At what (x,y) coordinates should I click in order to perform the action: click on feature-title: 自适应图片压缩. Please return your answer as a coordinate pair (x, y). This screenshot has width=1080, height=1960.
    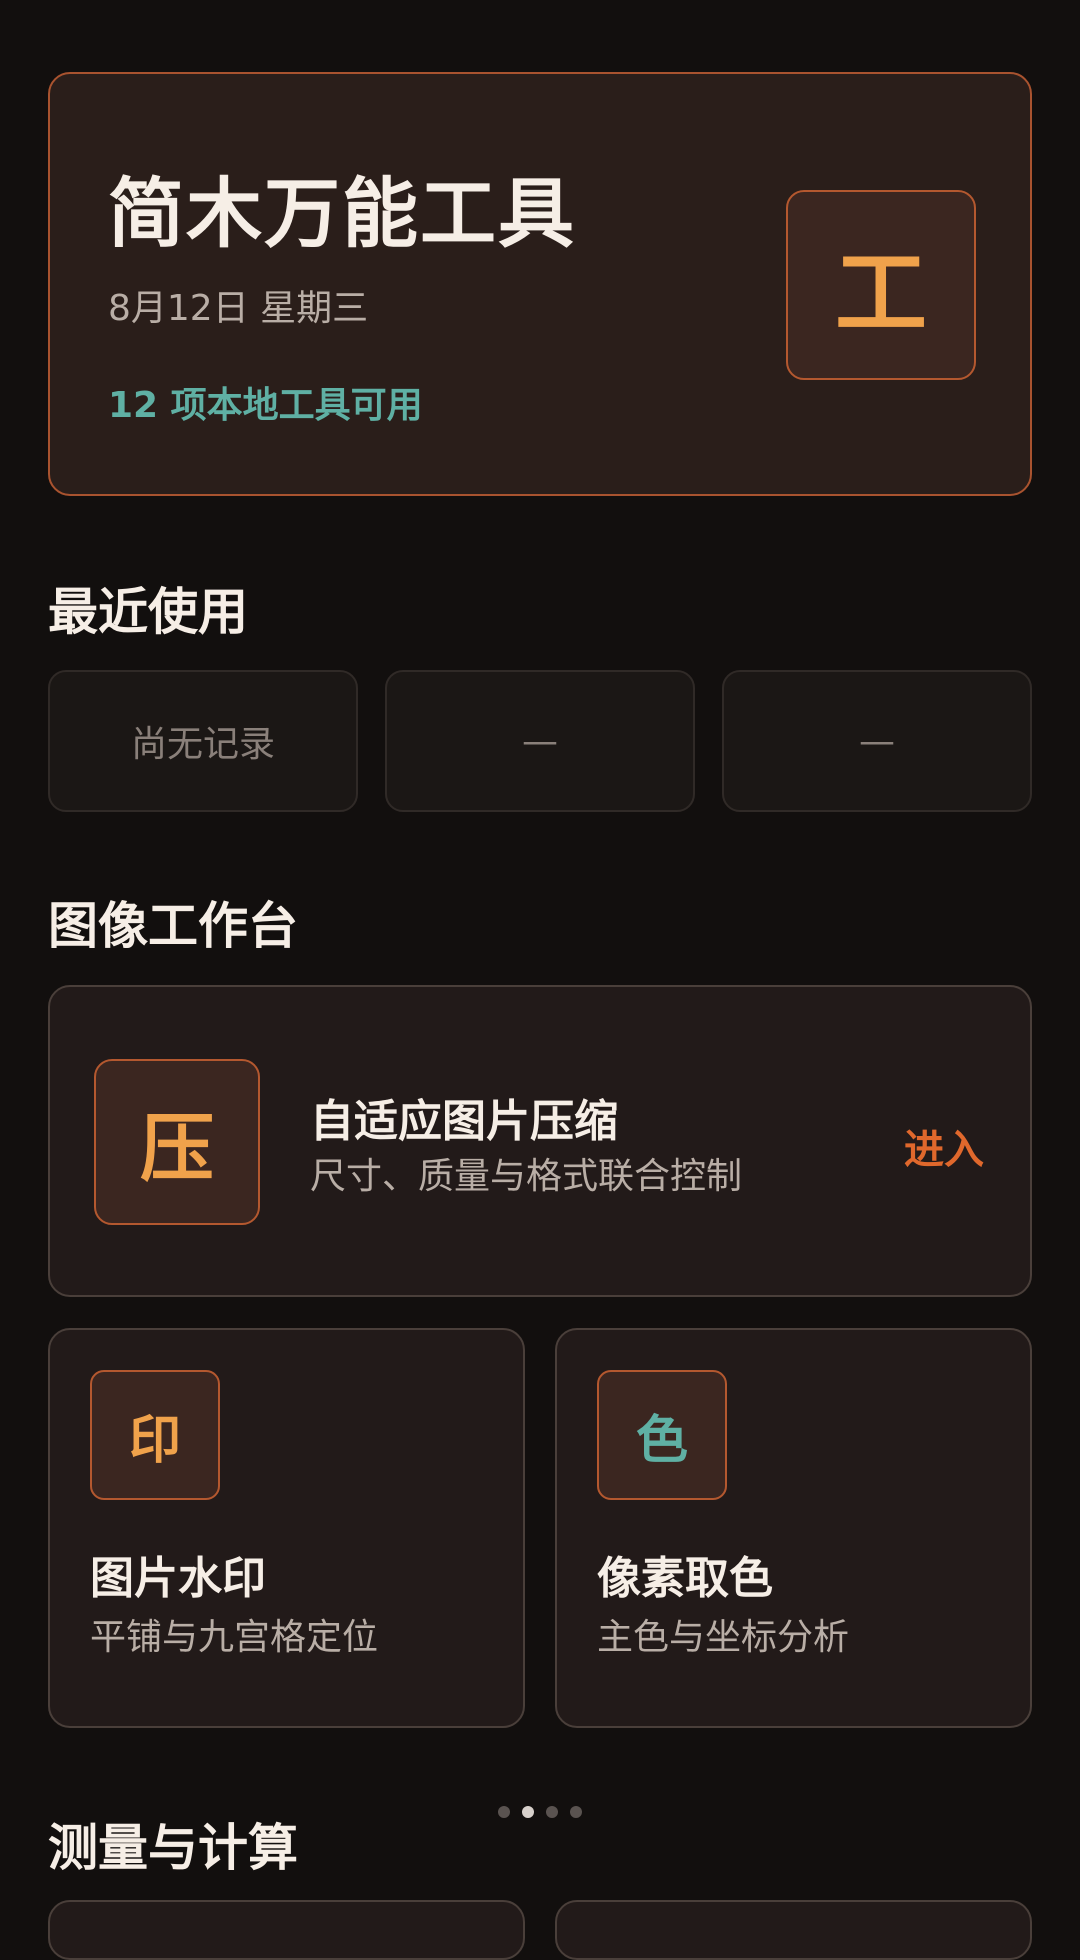
    Looking at the image, I should click on (464, 1121).